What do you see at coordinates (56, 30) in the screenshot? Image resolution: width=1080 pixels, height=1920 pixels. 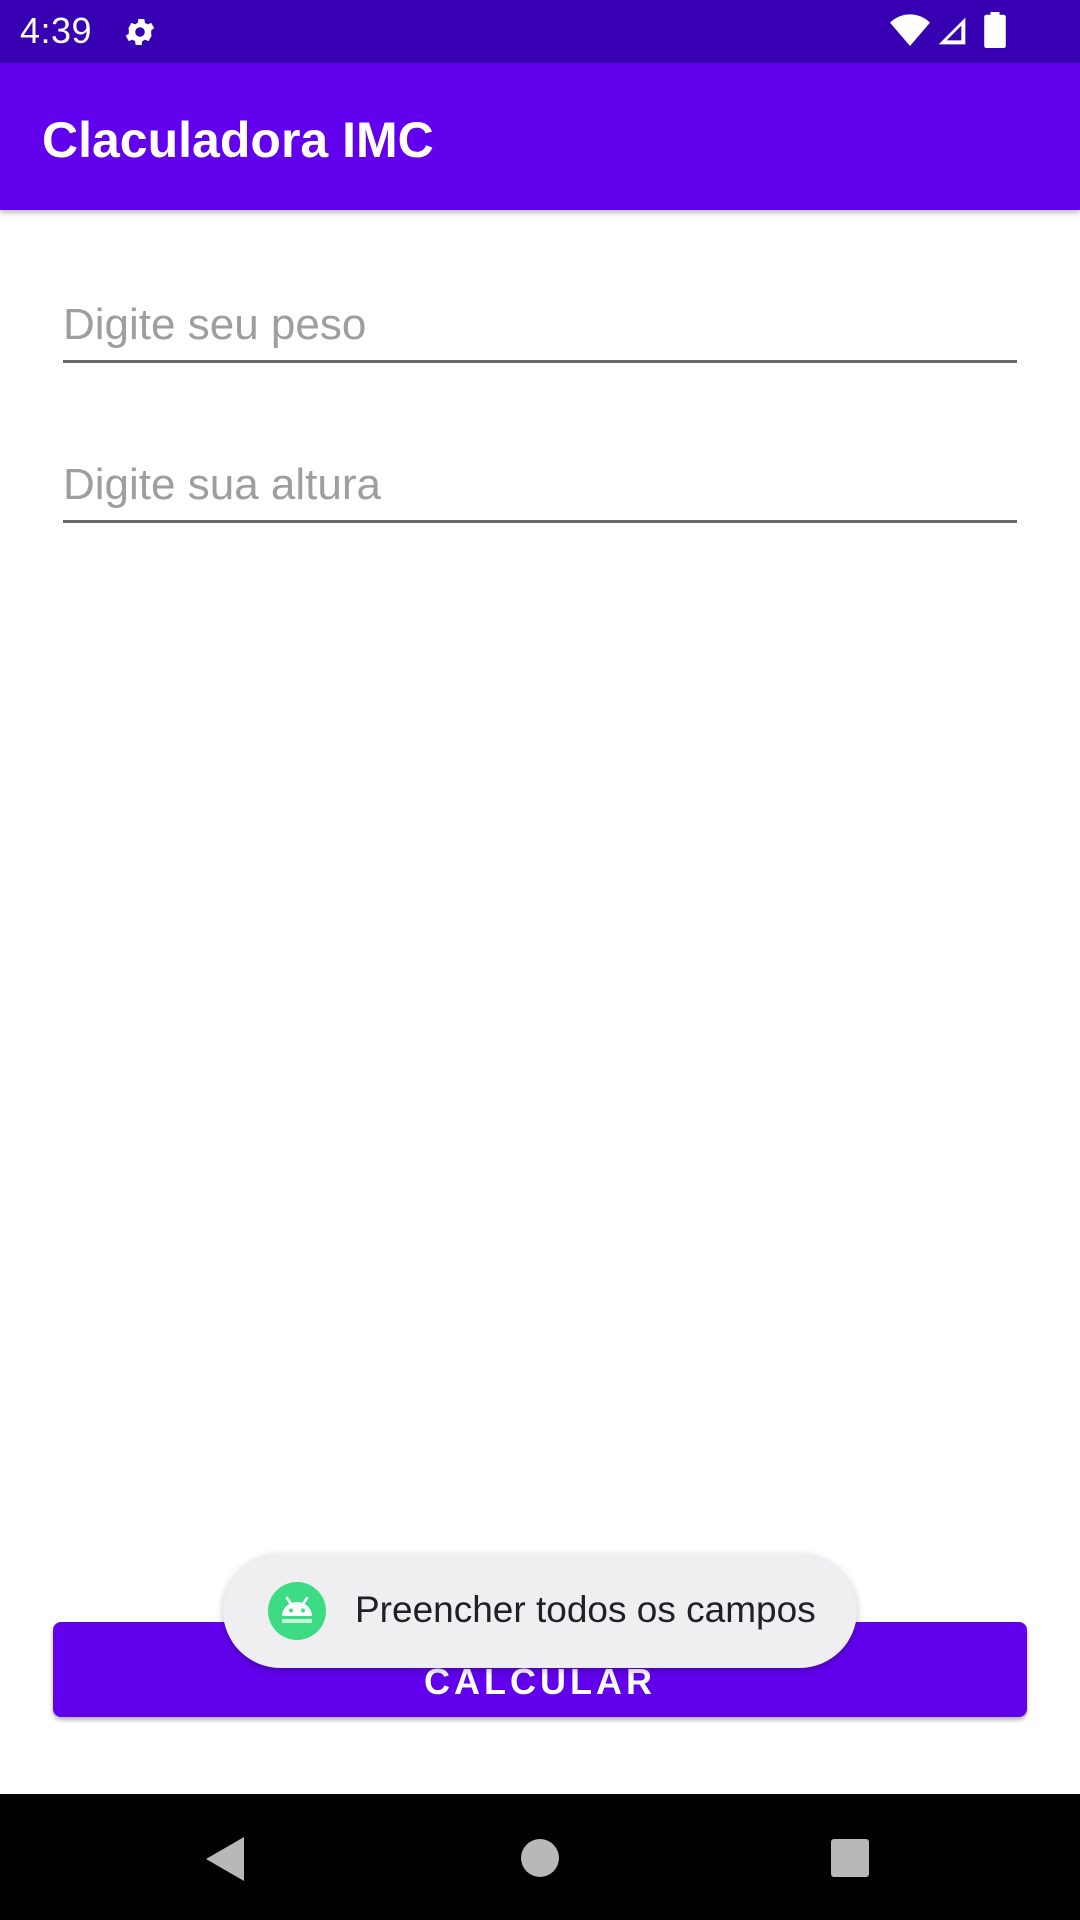 I see `status-time: 4:39` at bounding box center [56, 30].